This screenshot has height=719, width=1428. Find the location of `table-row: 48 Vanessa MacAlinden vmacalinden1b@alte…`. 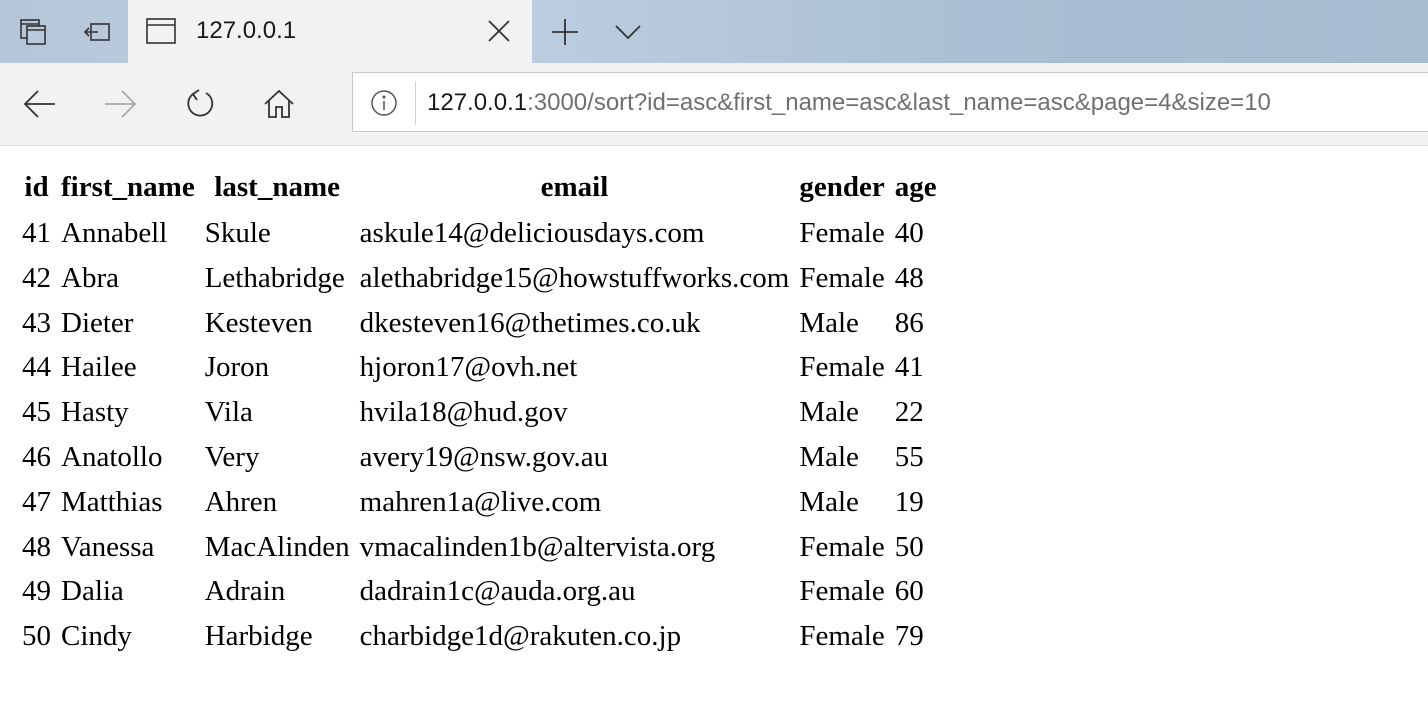

table-row: 48 Vanessa MacAlinden vmacalinden1b@alte… is located at coordinates (479, 547).